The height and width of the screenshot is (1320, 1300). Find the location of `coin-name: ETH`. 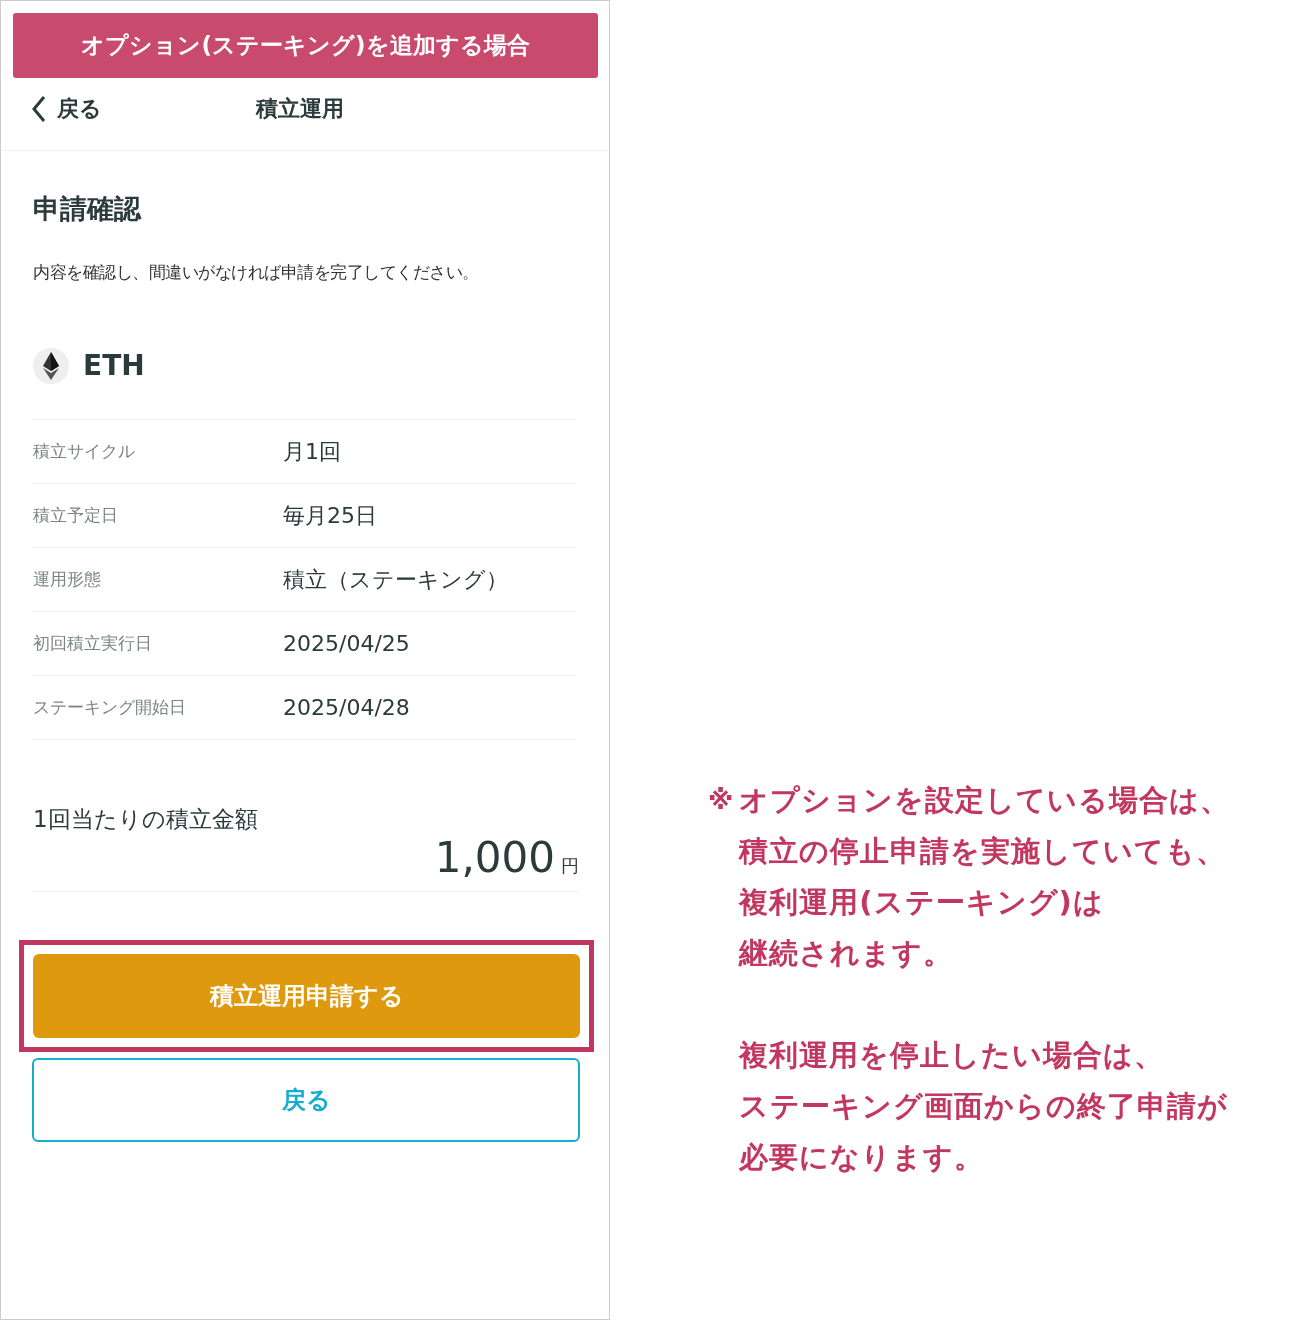

coin-name: ETH is located at coordinates (114, 366).